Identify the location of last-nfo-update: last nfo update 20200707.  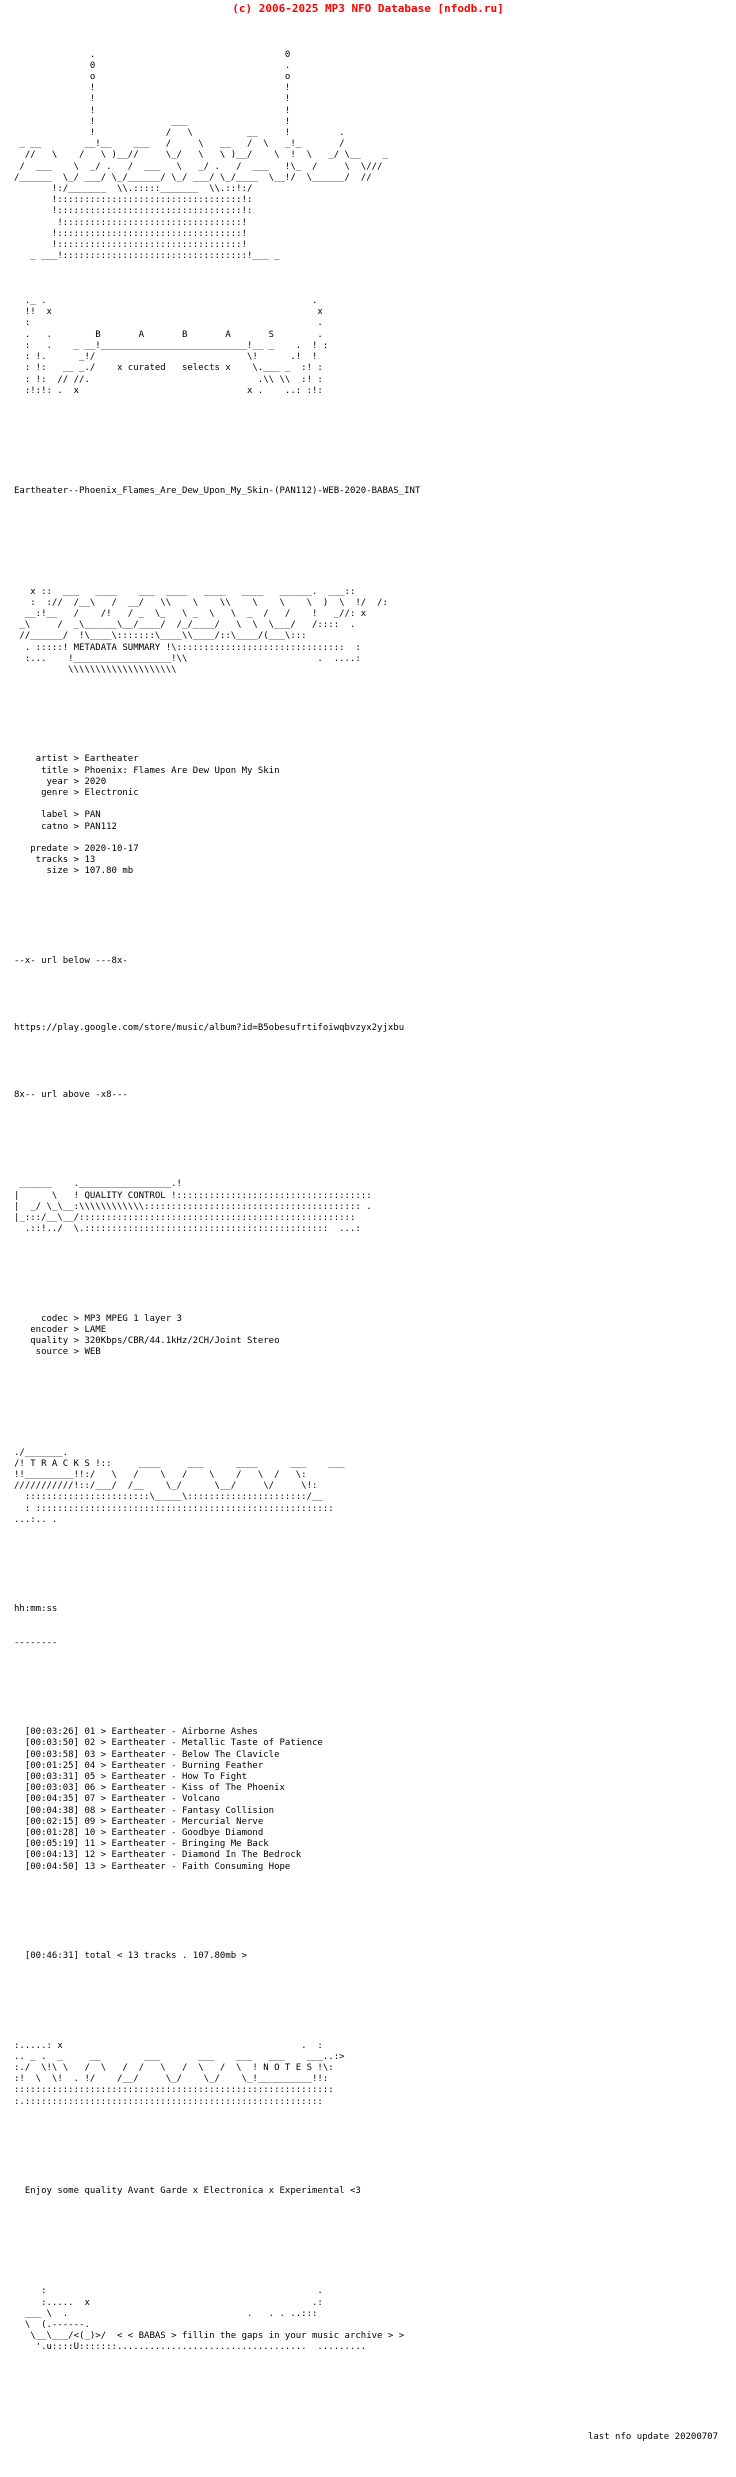
(652, 2436).